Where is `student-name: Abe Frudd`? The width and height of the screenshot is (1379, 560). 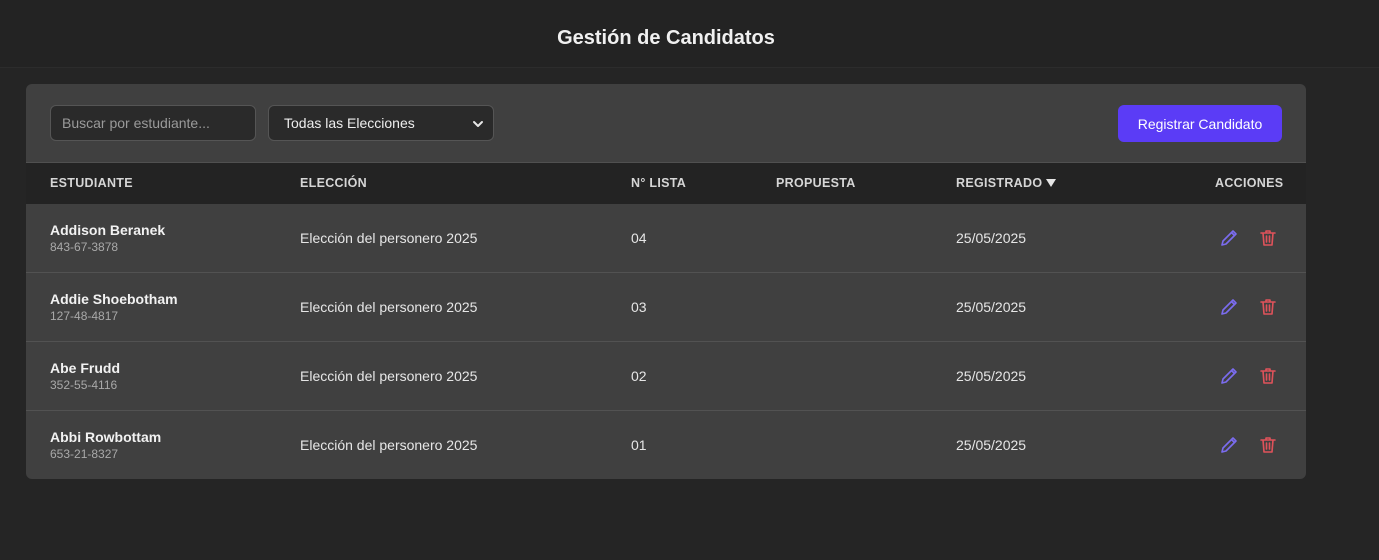
student-name: Abe Frudd is located at coordinates (85, 368).